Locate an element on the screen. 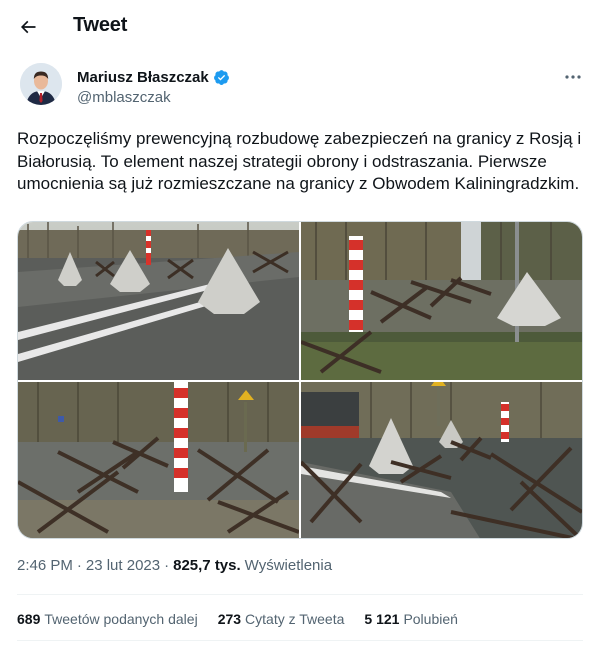 The image size is (599, 646). top-bar: Tweet is located at coordinates (299, 26).